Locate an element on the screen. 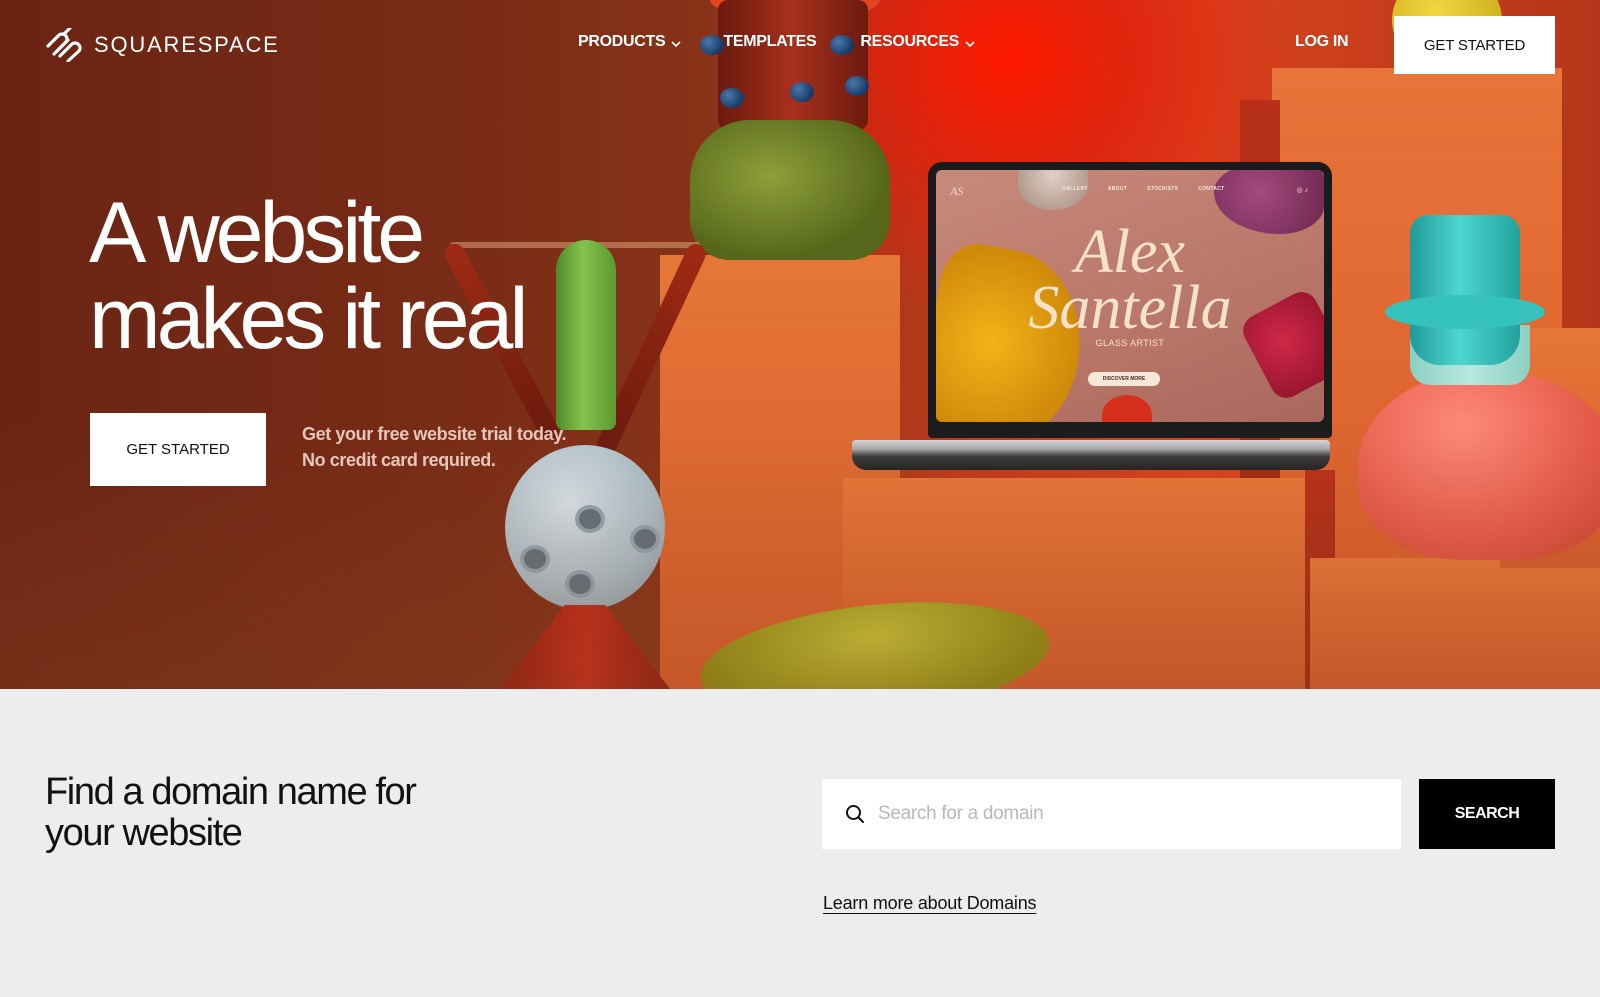 The width and height of the screenshot is (1600, 997). vase-bead is located at coordinates (732, 98).